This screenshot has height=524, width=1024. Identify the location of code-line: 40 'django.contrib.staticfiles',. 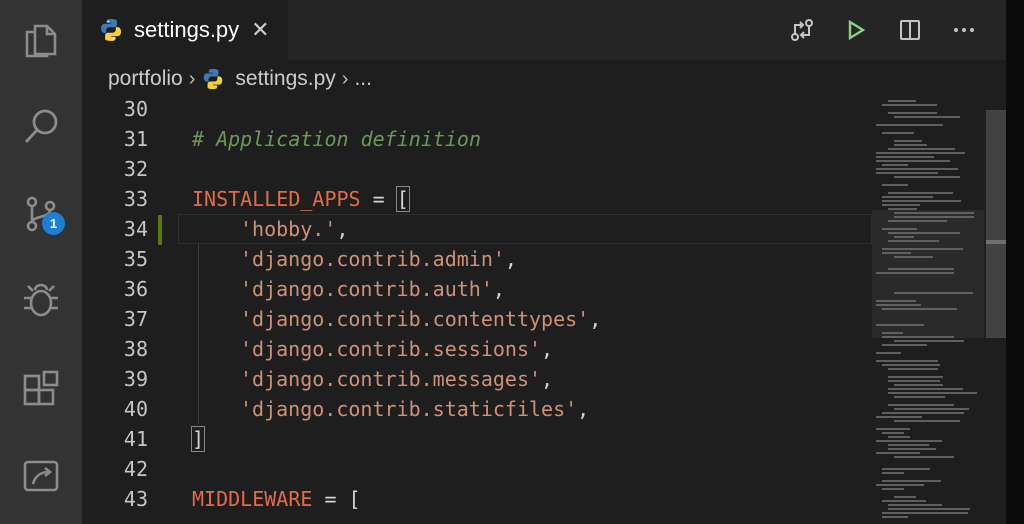
(477, 409).